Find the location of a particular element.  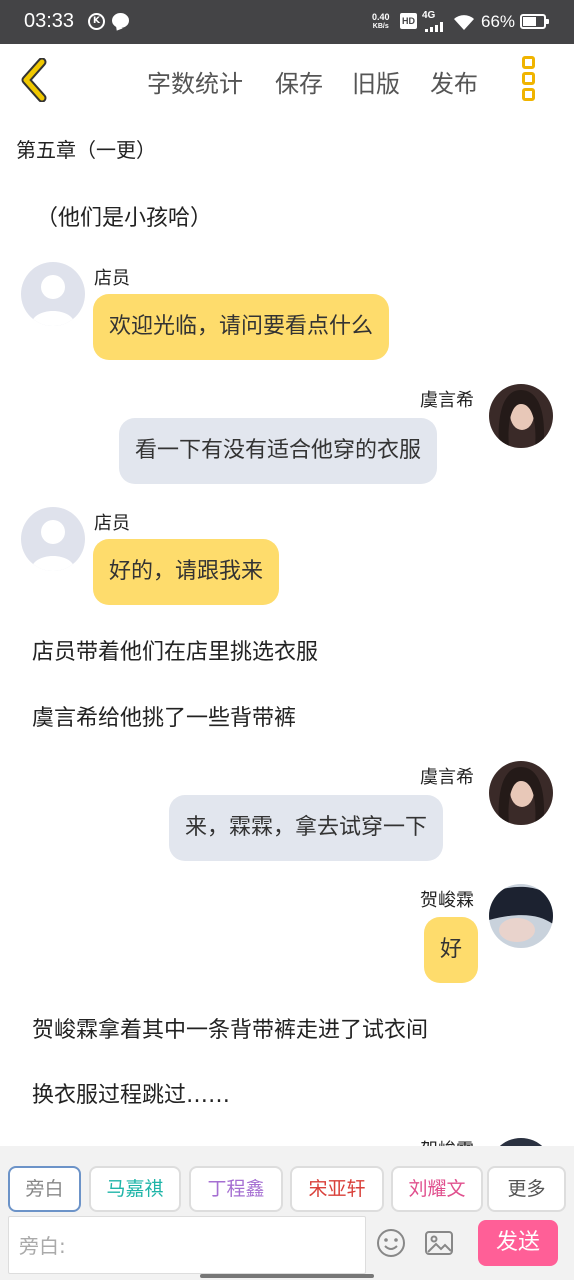

status-bar: 03:33 K 0.40 KB/s HD 4G 66% is located at coordinates (287, 22).